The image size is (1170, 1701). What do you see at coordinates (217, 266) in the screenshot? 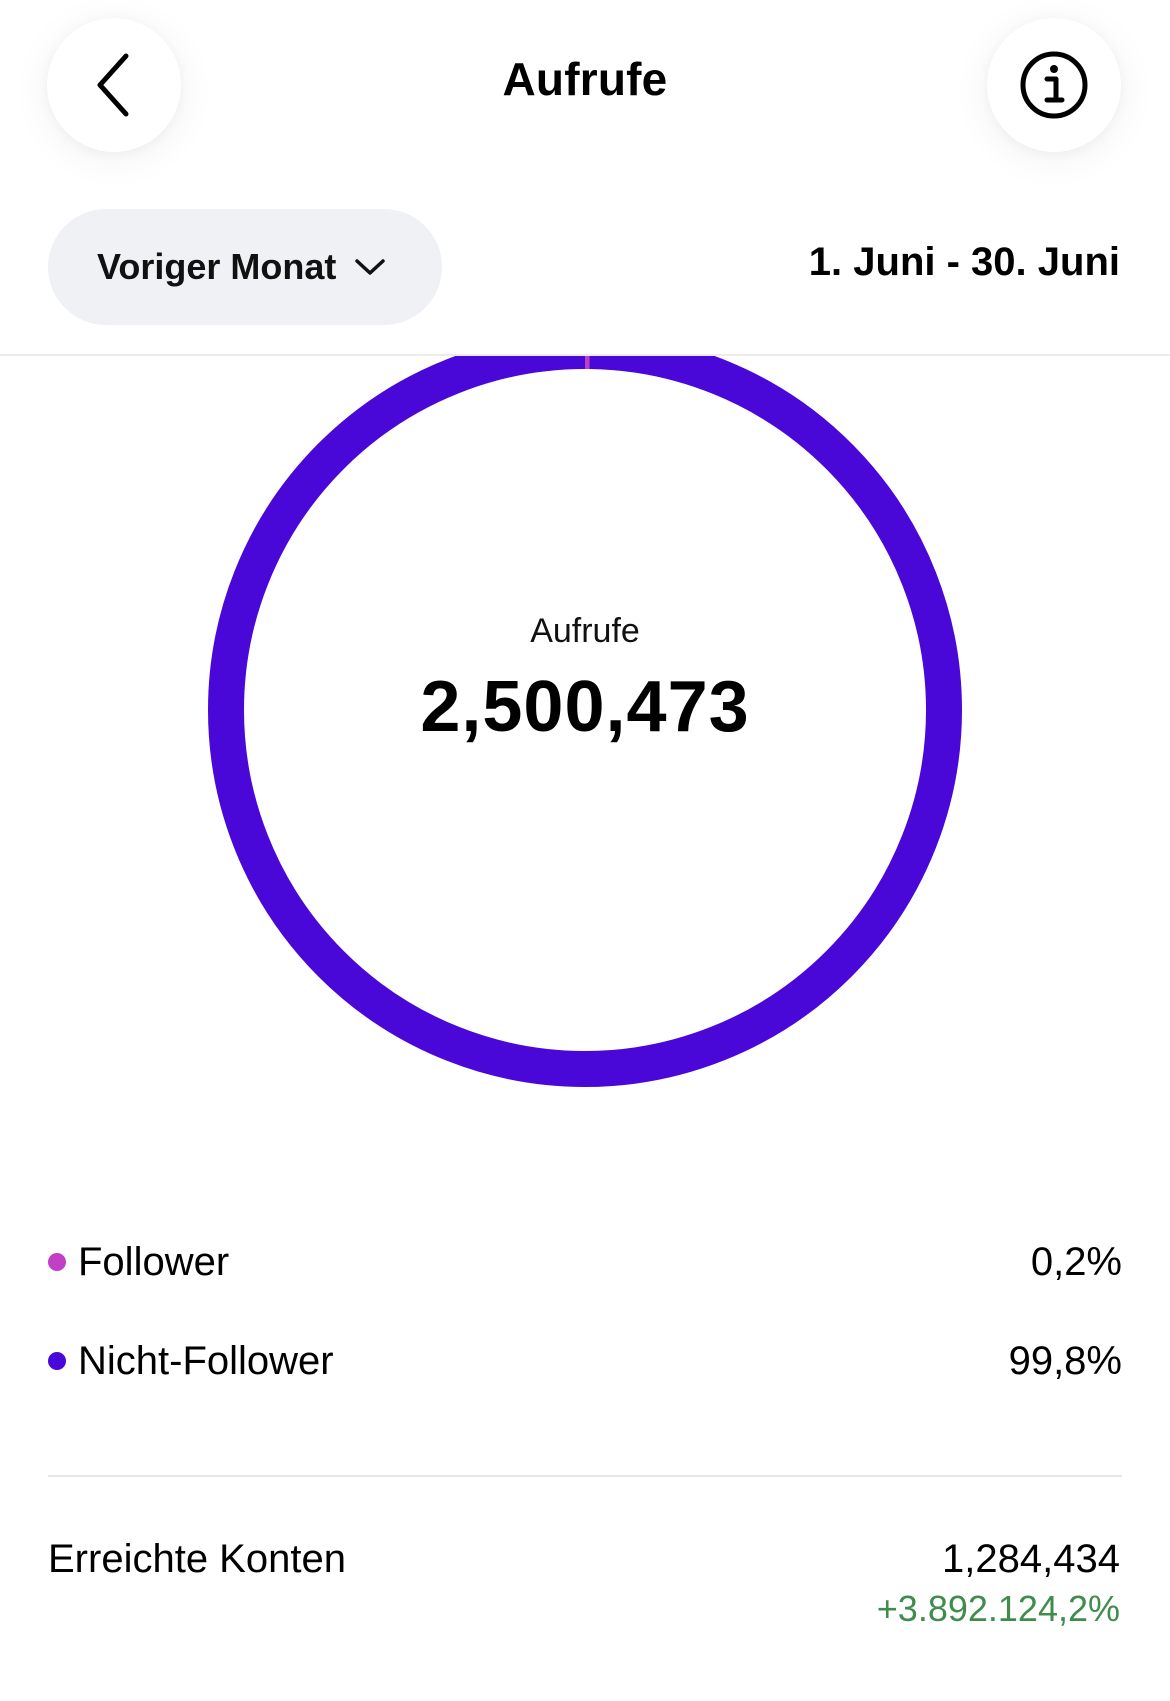
I see `period-label: Voriger Monat` at bounding box center [217, 266].